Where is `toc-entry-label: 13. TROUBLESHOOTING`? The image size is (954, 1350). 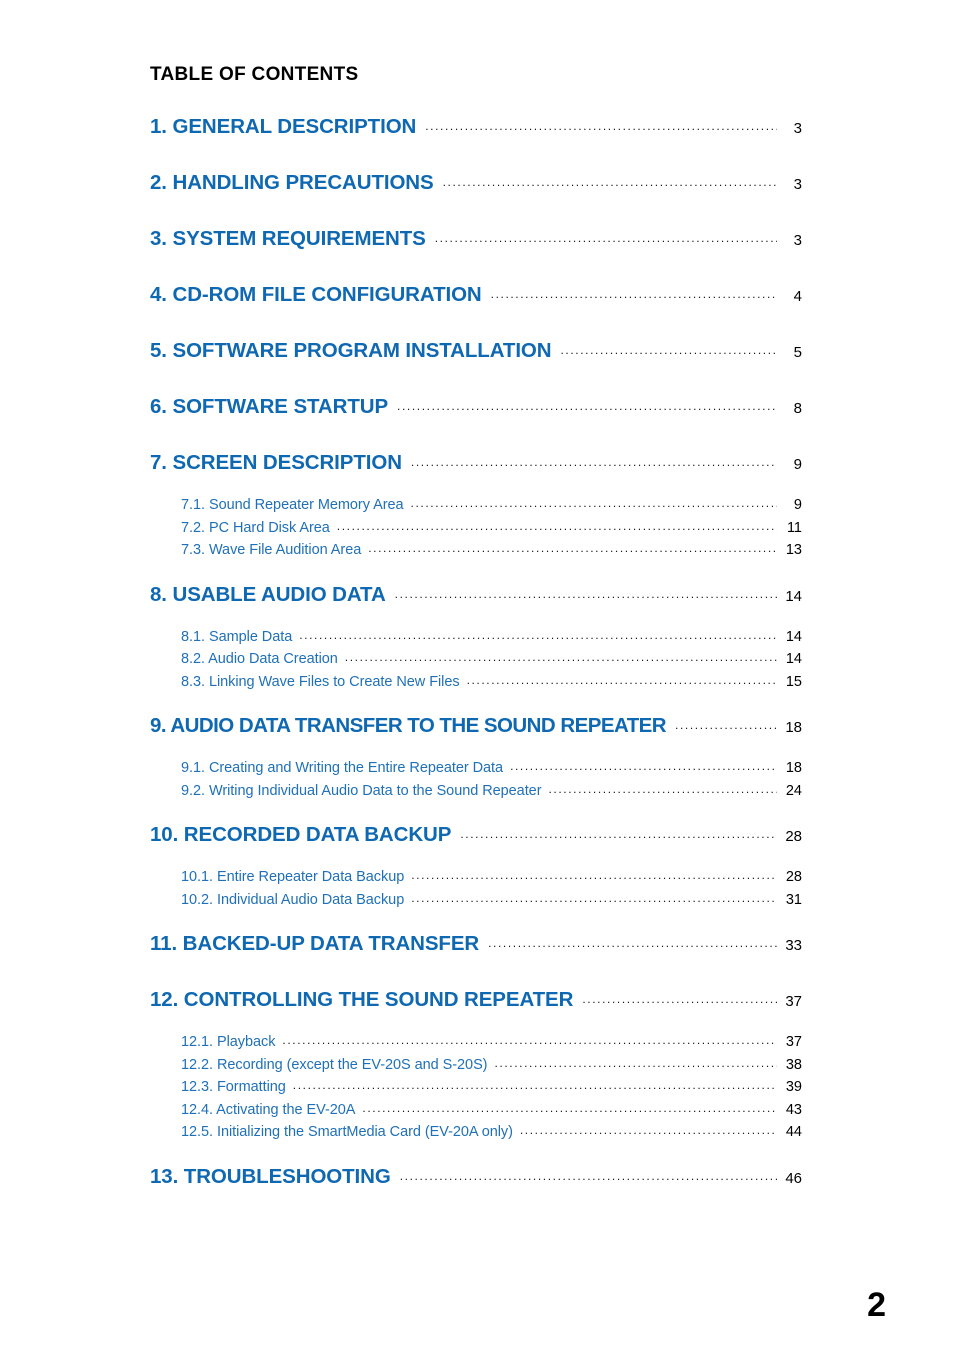
toc-entry-label: 13. TROUBLESHOOTING is located at coordinates (270, 1176).